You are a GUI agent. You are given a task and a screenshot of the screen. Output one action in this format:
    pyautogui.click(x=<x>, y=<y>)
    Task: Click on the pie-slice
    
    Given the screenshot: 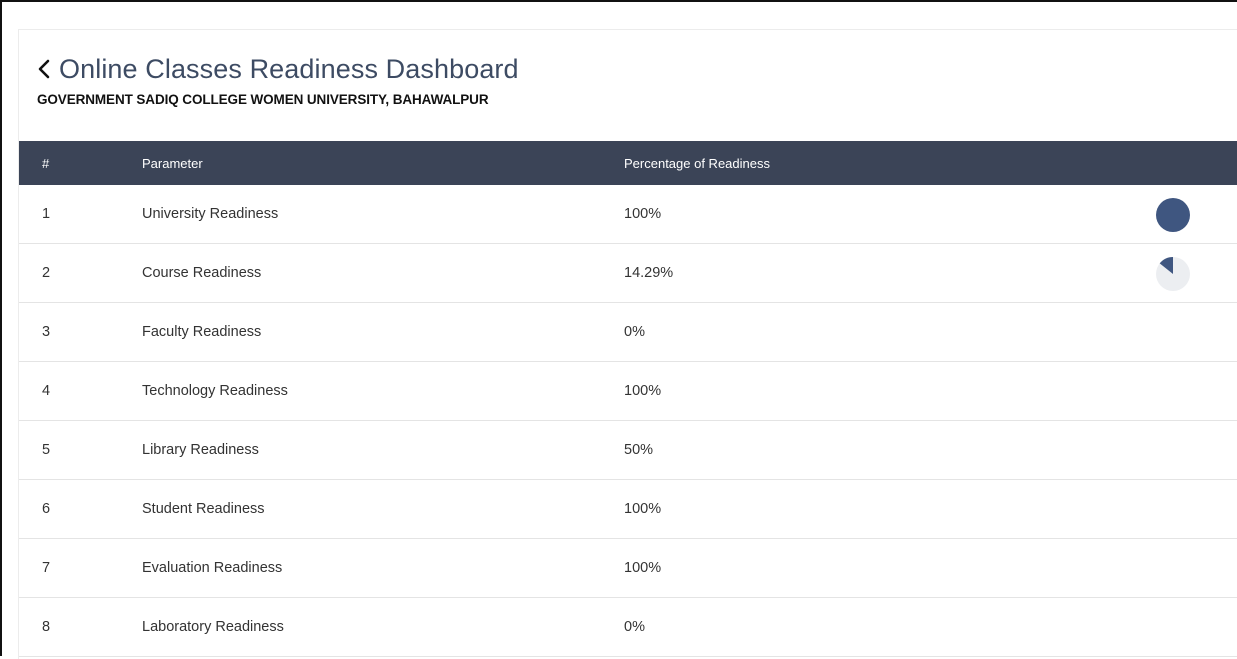 What is the action you would take?
    pyautogui.click(x=1173, y=215)
    